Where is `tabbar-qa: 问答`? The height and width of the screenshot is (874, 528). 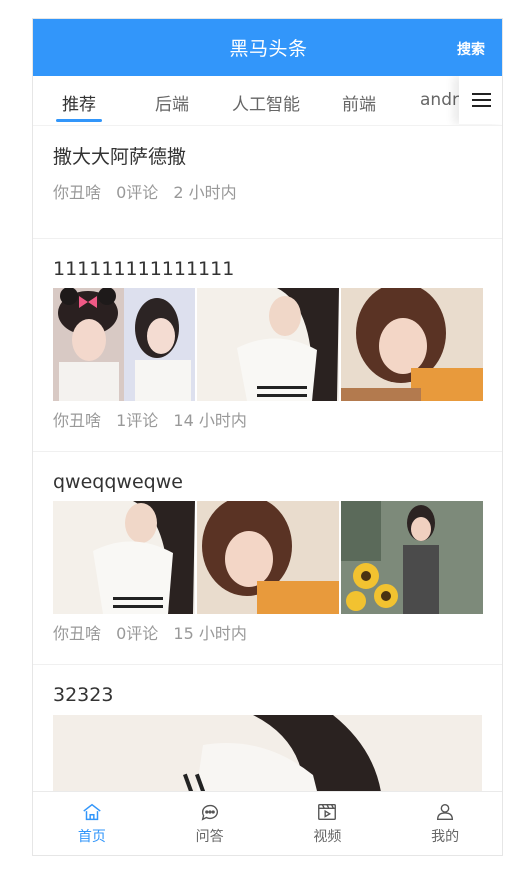 tabbar-qa: 问答 is located at coordinates (210, 823).